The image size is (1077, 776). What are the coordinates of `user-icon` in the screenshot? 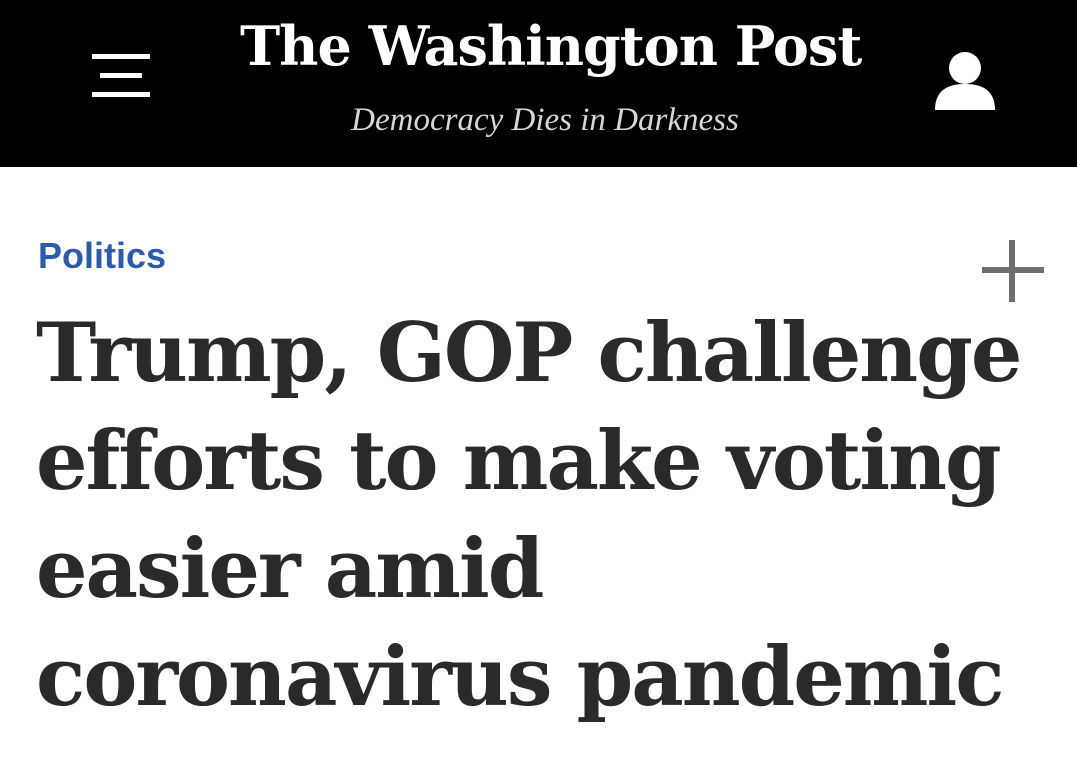 It's located at (965, 81).